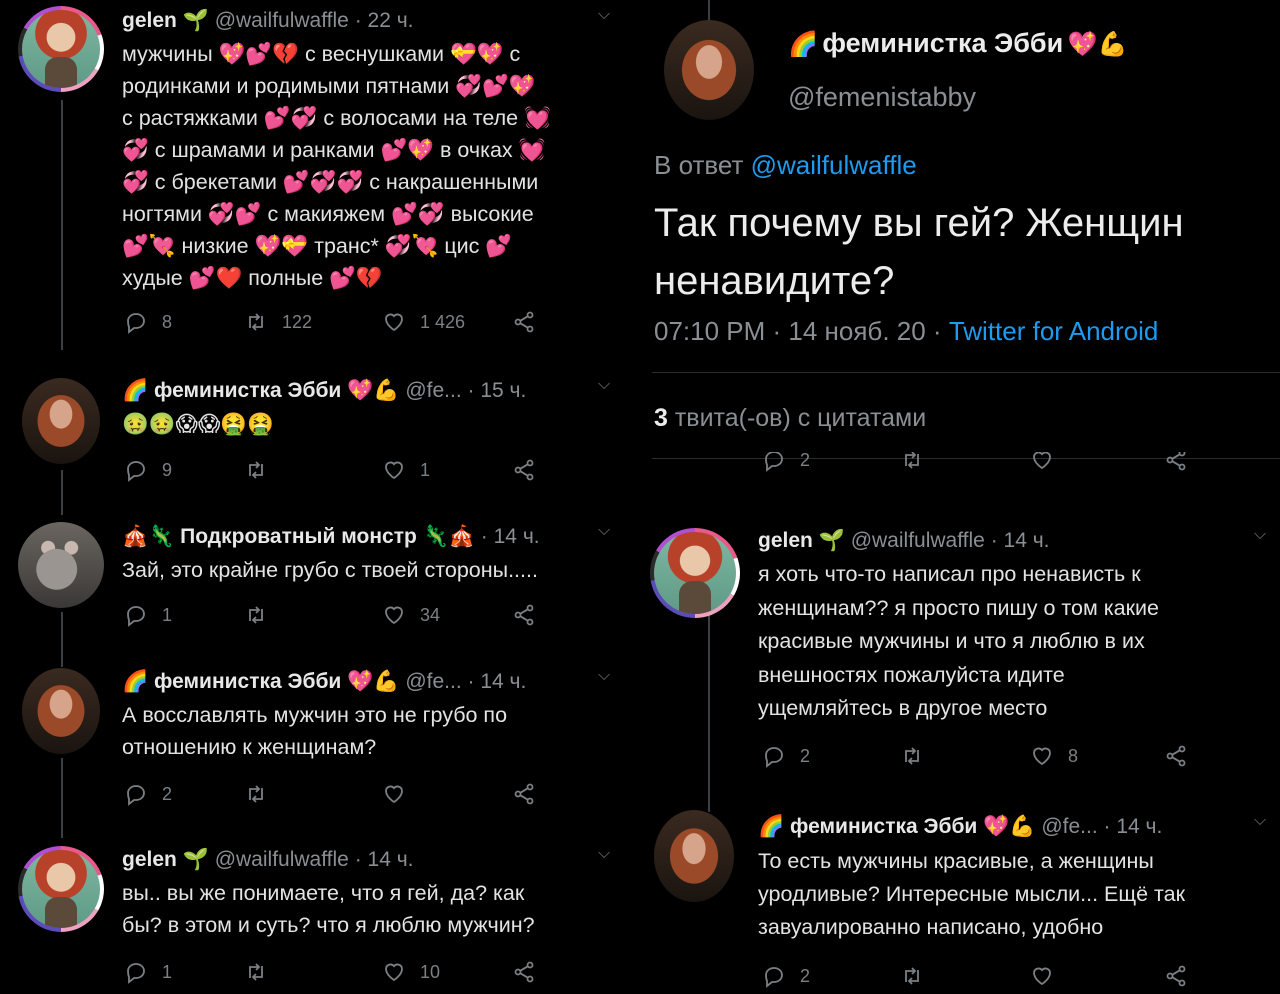 The width and height of the screenshot is (1280, 994). I want to click on like-button: 8, so click(1054, 756).